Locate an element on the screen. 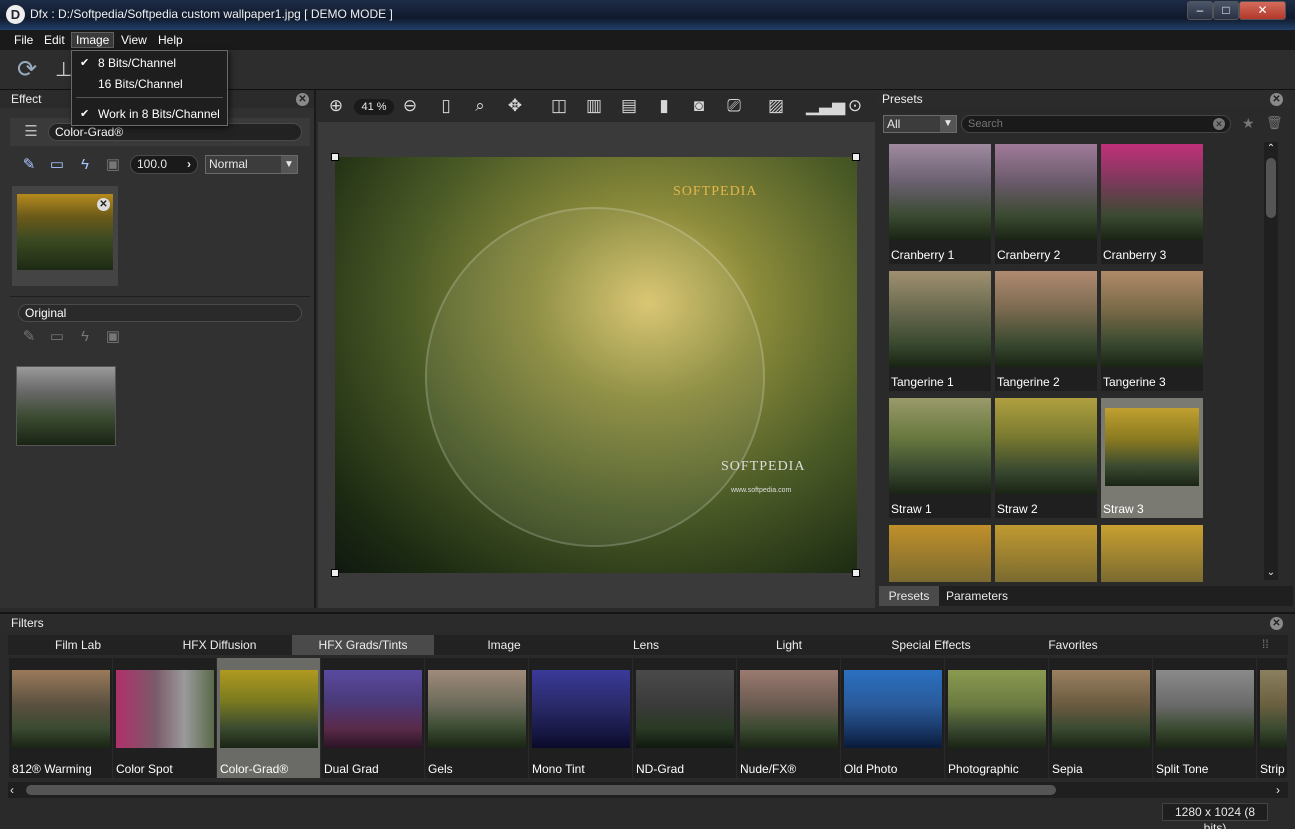  filter-item: Gels is located at coordinates (476, 718).